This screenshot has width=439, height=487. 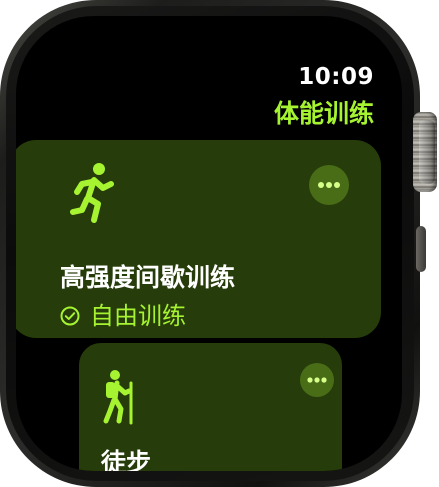 What do you see at coordinates (421, 249) in the screenshot?
I see `side-button` at bounding box center [421, 249].